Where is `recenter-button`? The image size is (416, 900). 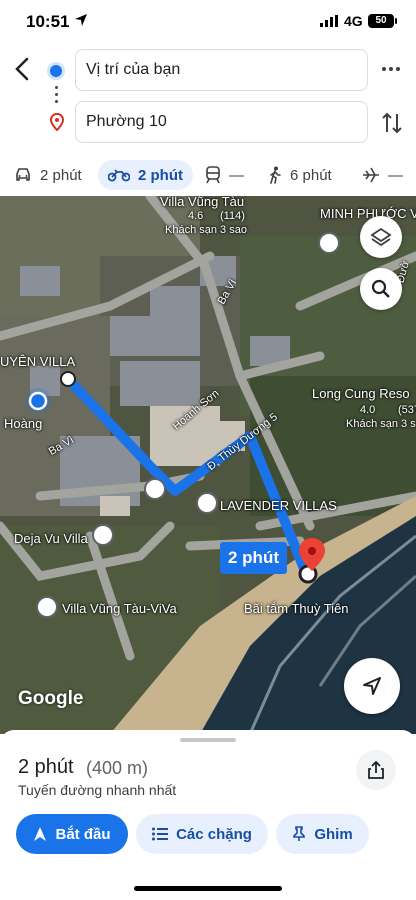
recenter-button is located at coordinates (372, 686).